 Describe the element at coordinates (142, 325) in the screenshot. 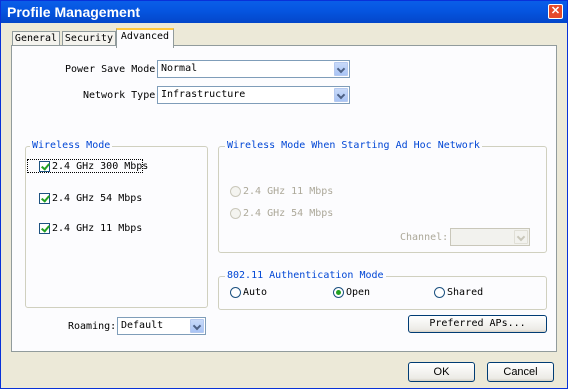

I see `roaming-value: Default` at that location.